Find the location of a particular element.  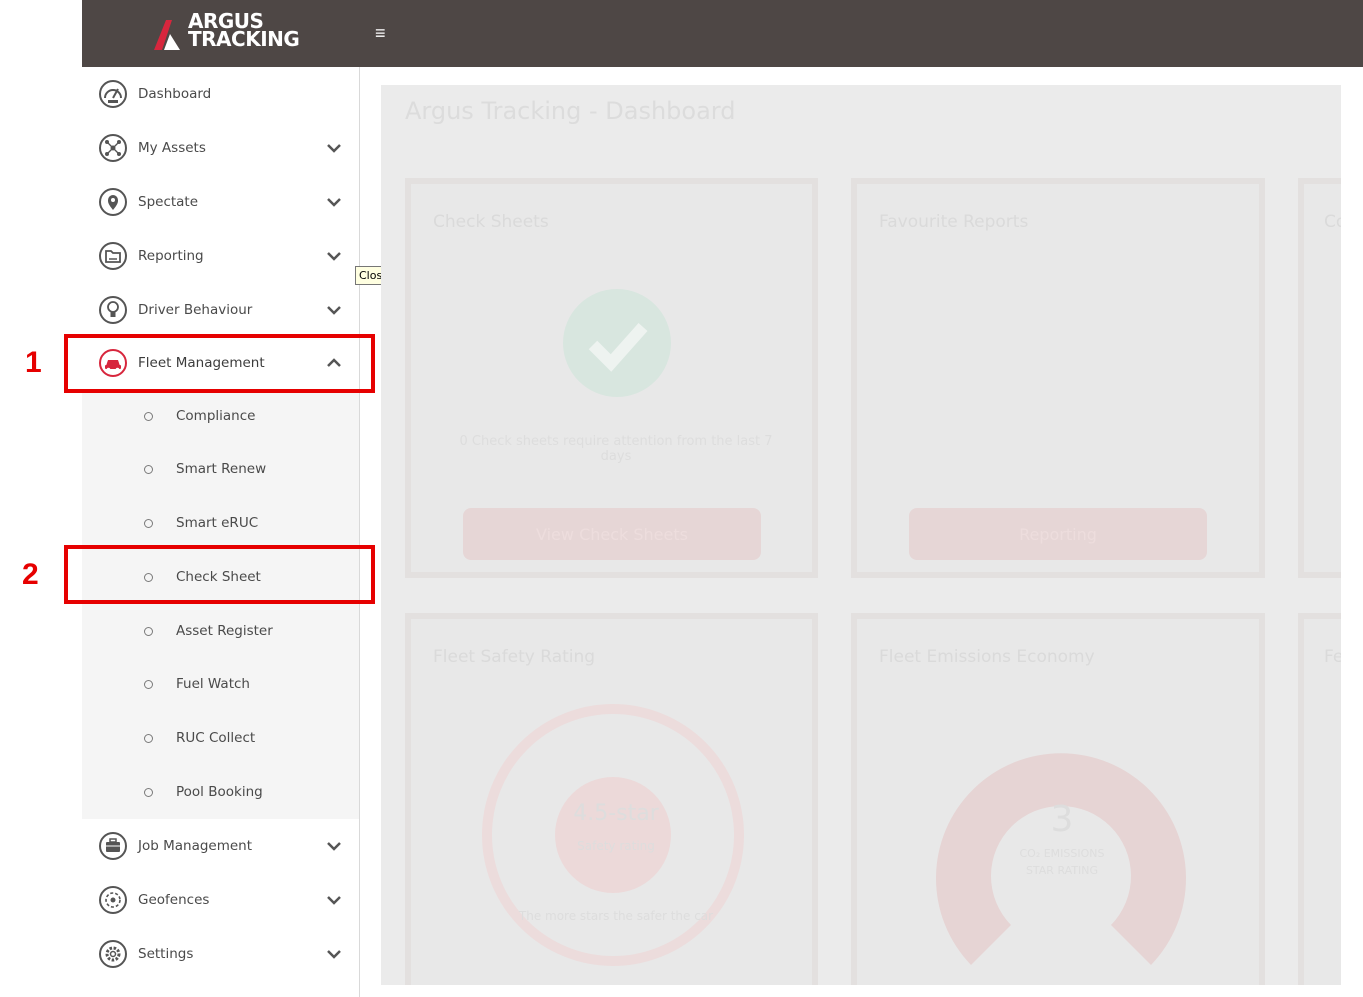

lightbulb-icon is located at coordinates (113, 310).